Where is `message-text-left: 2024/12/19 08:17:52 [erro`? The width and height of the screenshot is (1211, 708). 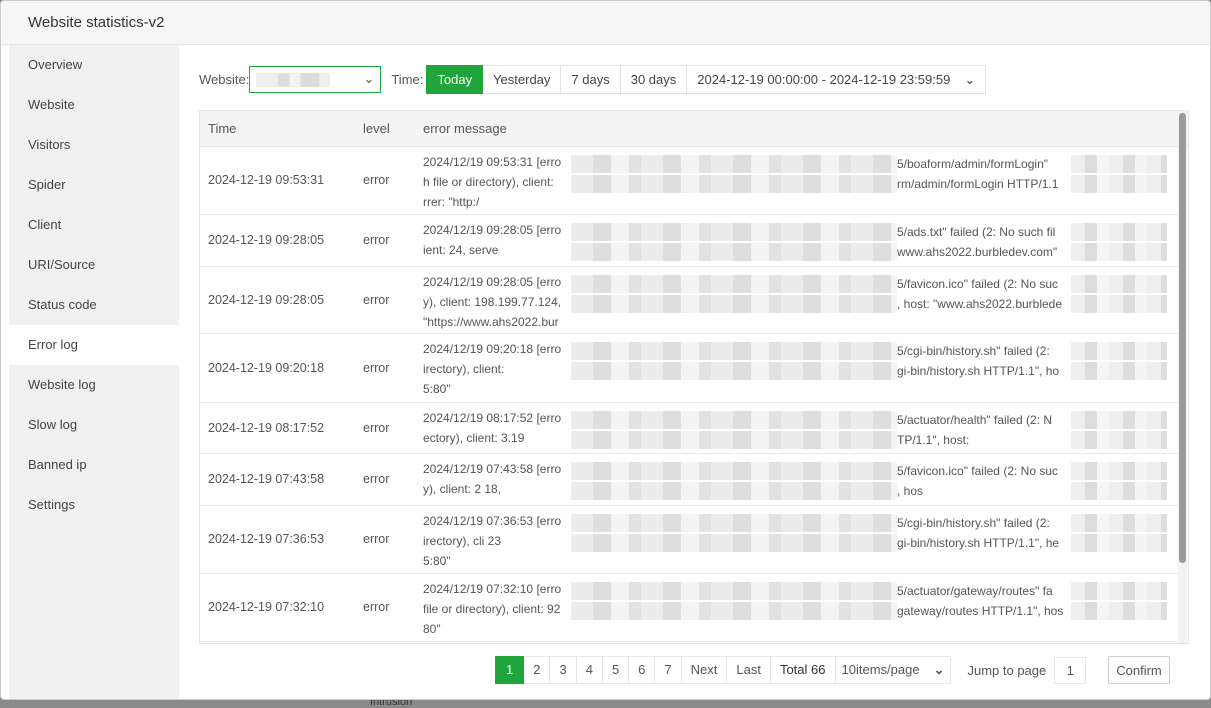 message-text-left: 2024/12/19 08:17:52 [erro is located at coordinates (492, 418).